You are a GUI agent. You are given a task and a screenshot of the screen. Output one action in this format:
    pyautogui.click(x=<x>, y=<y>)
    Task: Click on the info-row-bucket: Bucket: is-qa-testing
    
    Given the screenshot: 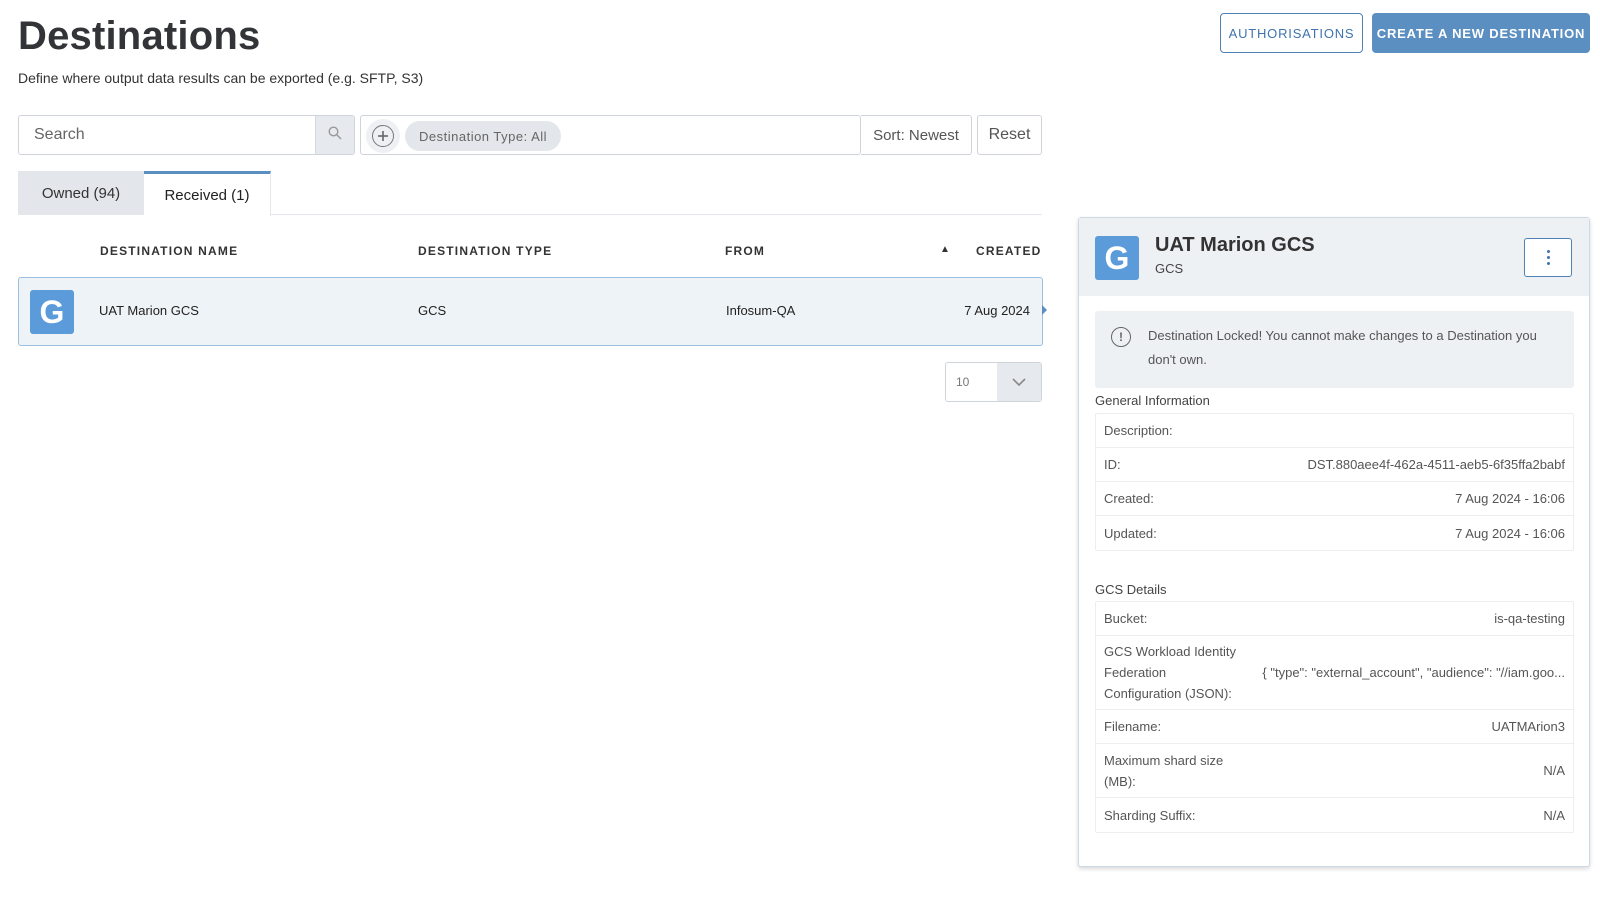 What is the action you would take?
    pyautogui.click(x=1334, y=619)
    